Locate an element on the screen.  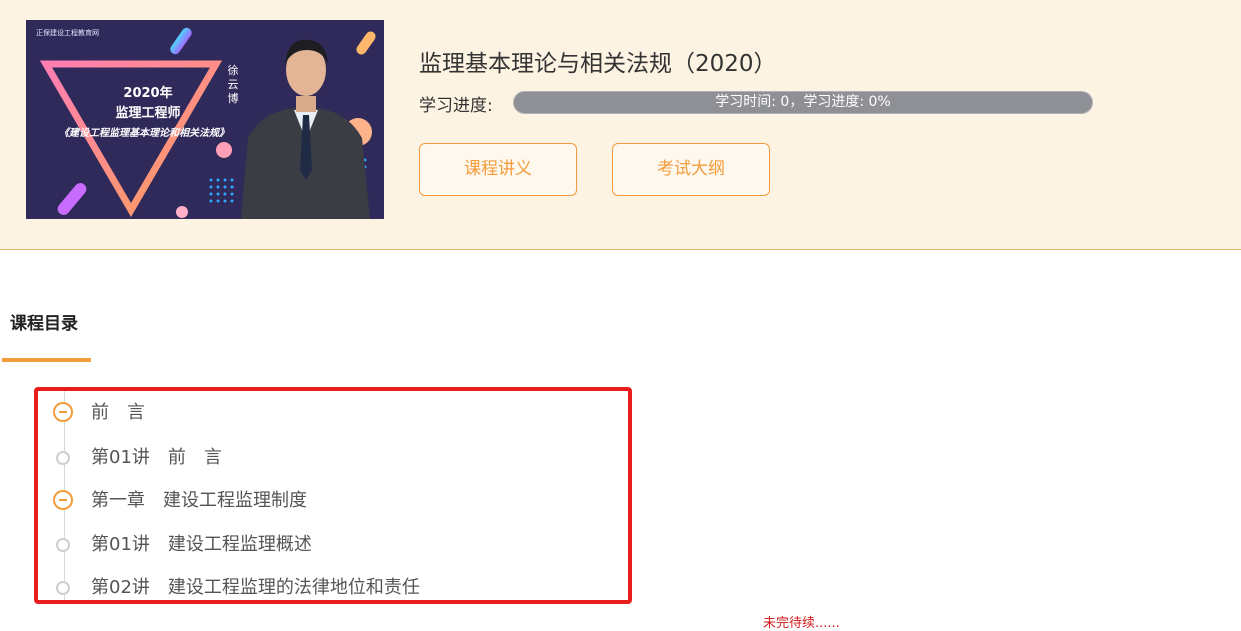
progress-text: 学习时间: 0，学习进度: 0% is located at coordinates (803, 102).